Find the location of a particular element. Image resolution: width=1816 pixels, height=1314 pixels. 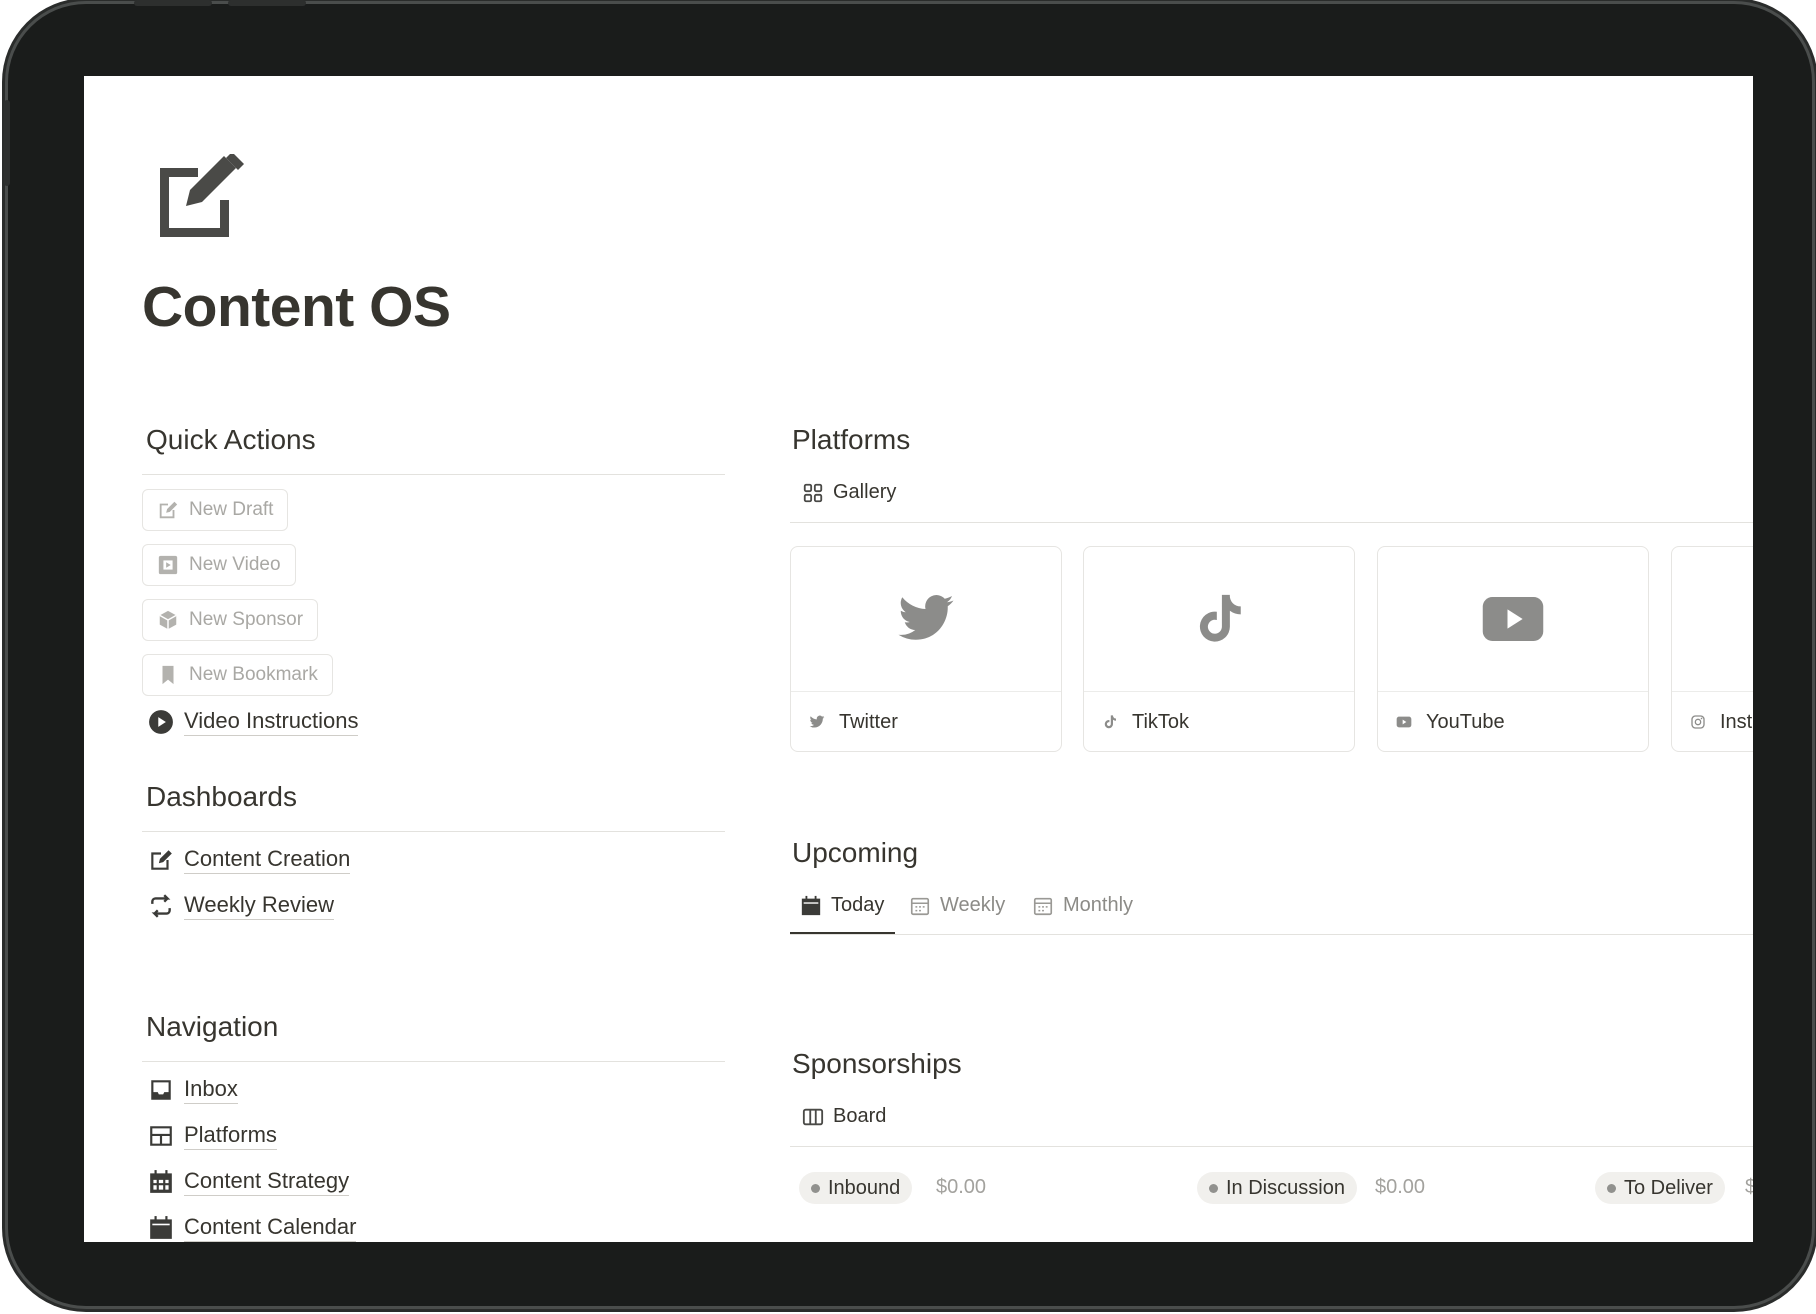

play-circle-icon is located at coordinates (161, 722).